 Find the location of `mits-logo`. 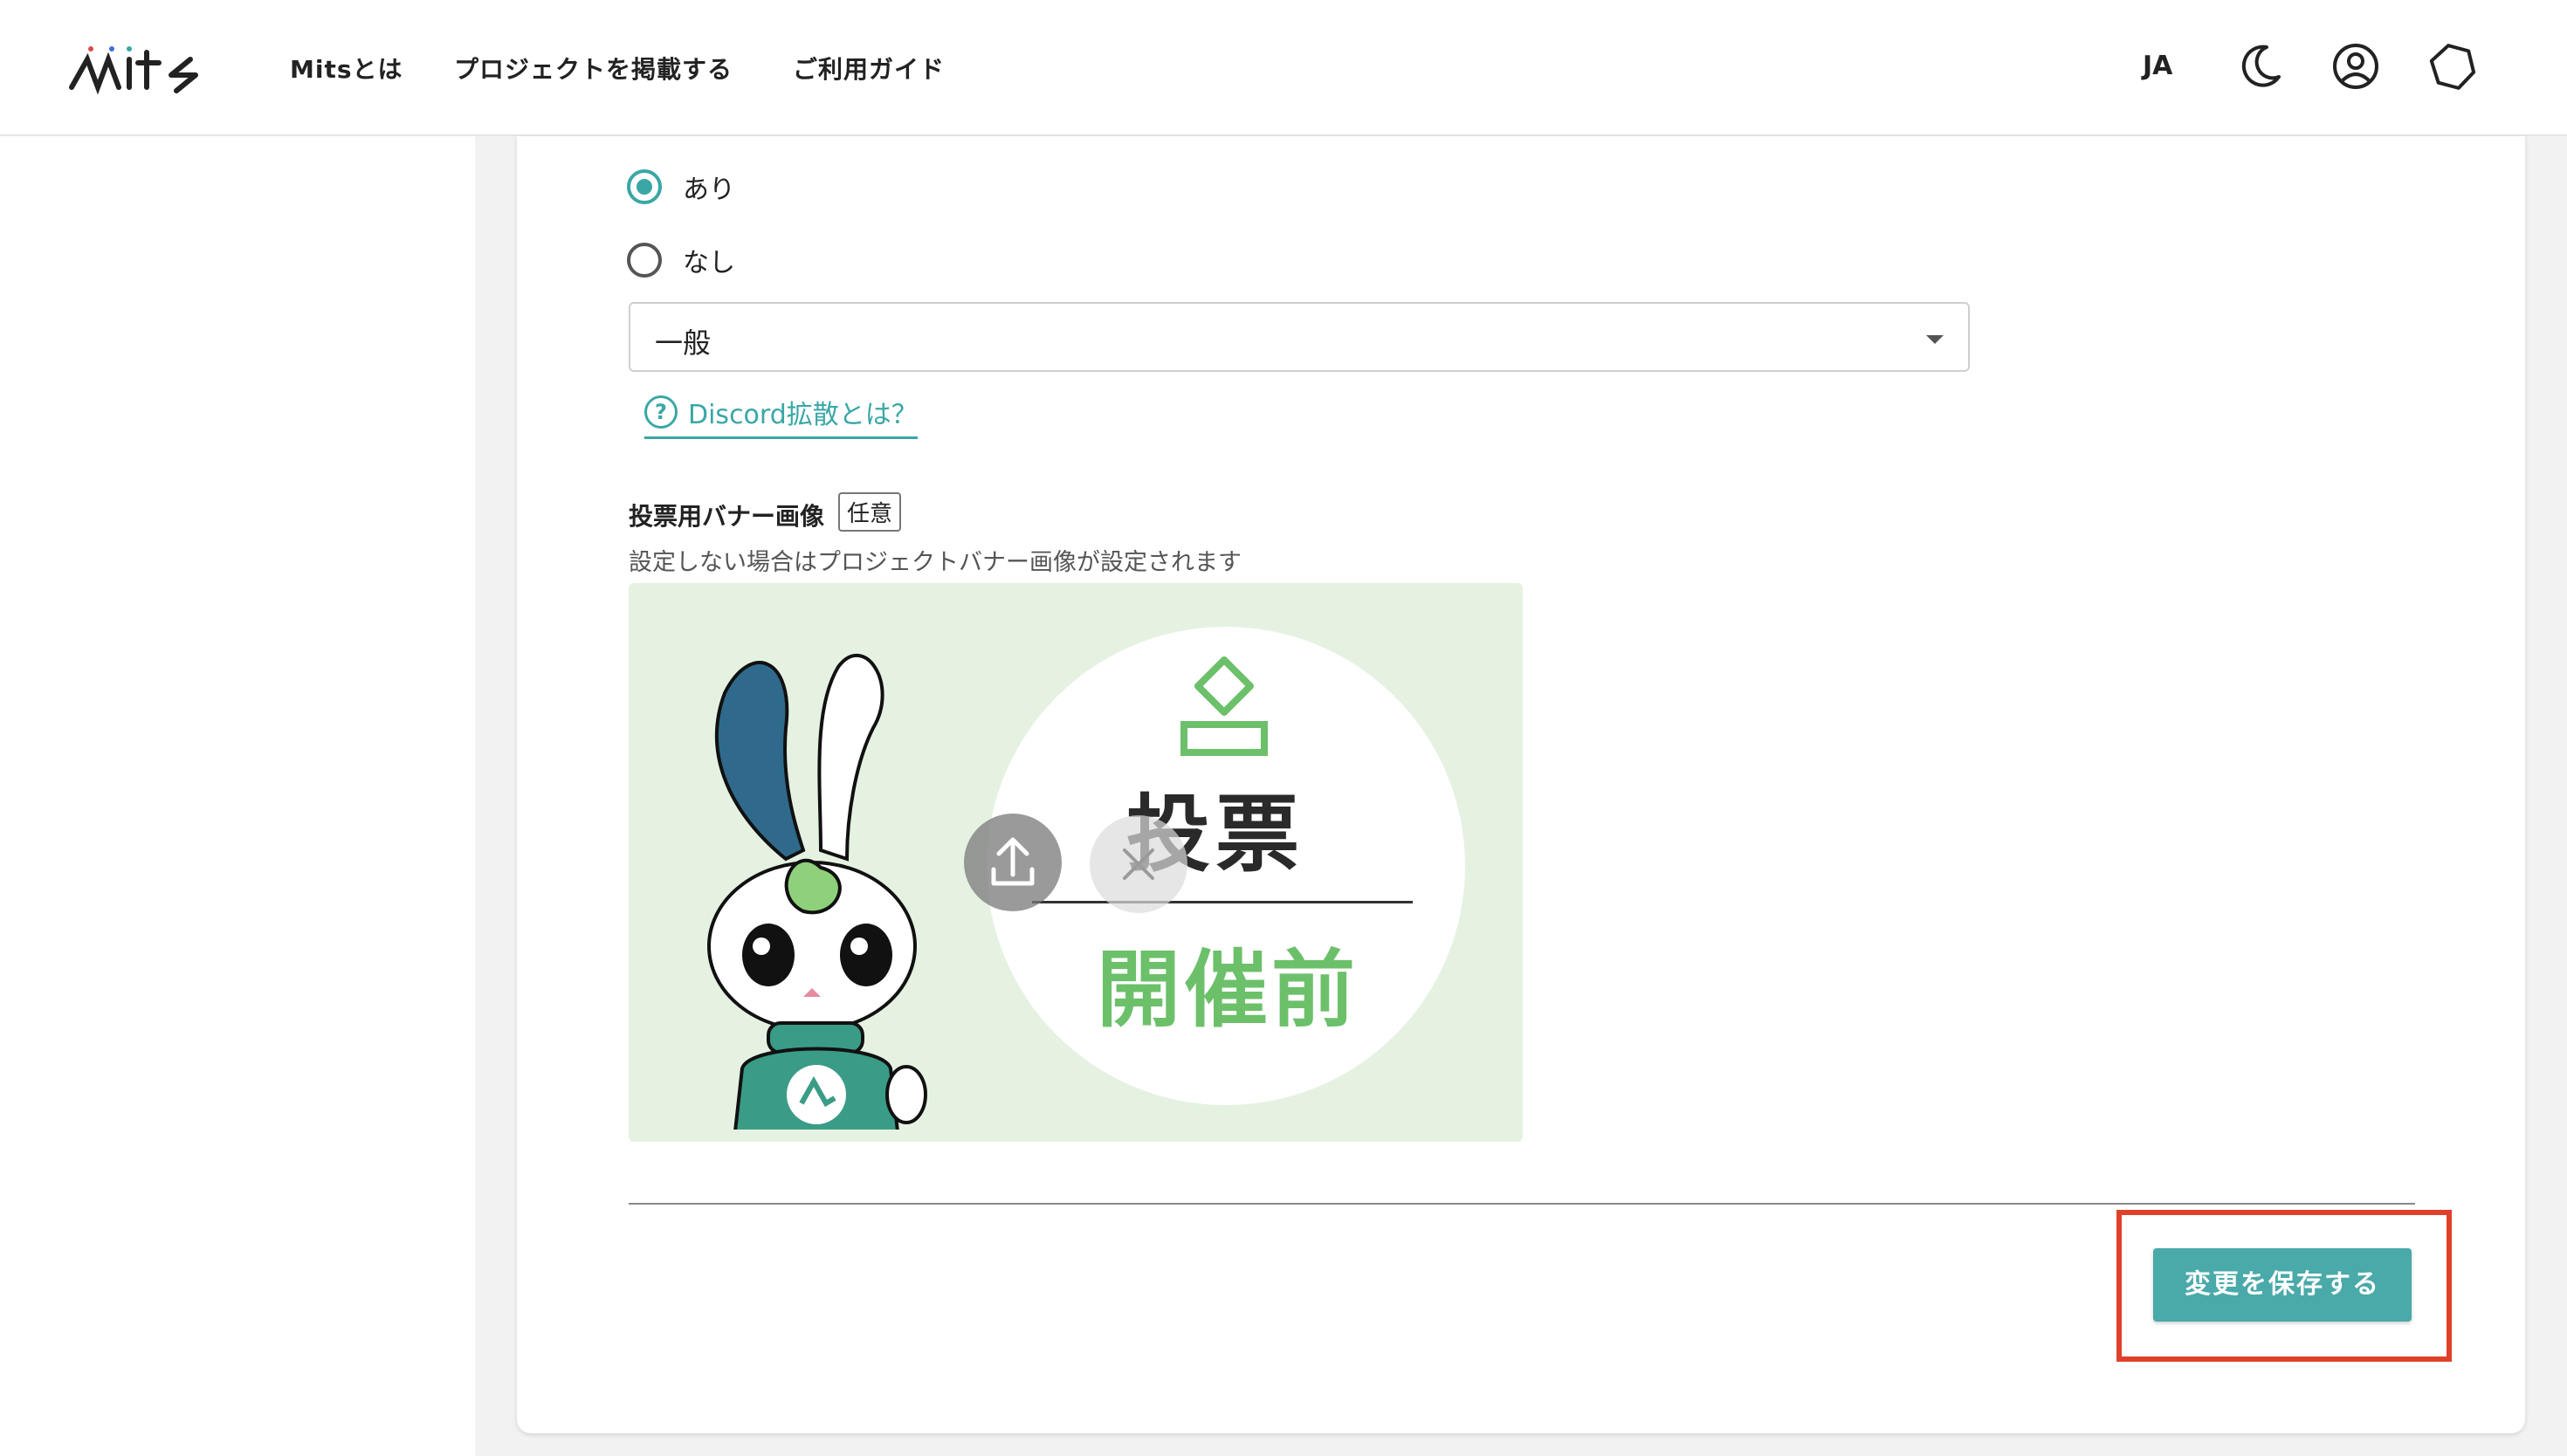

mits-logo is located at coordinates (140, 68).